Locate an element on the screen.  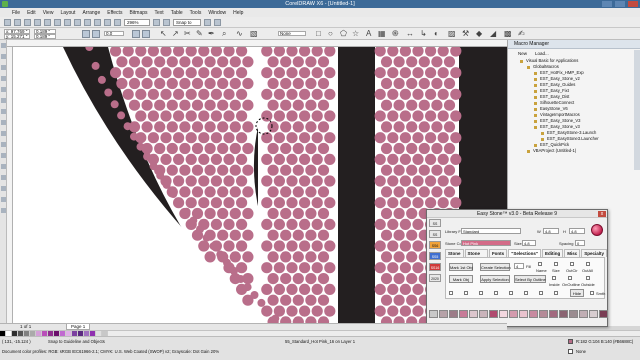
cut-icon is located at coordinates (47, 22).